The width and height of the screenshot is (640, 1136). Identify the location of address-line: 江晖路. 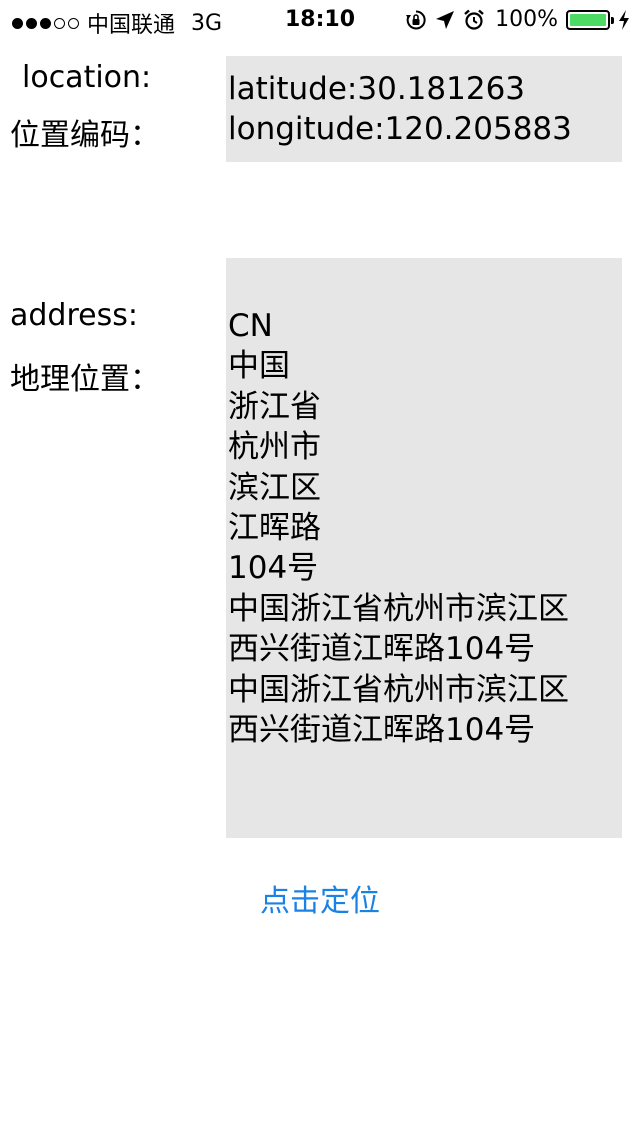
(274, 528).